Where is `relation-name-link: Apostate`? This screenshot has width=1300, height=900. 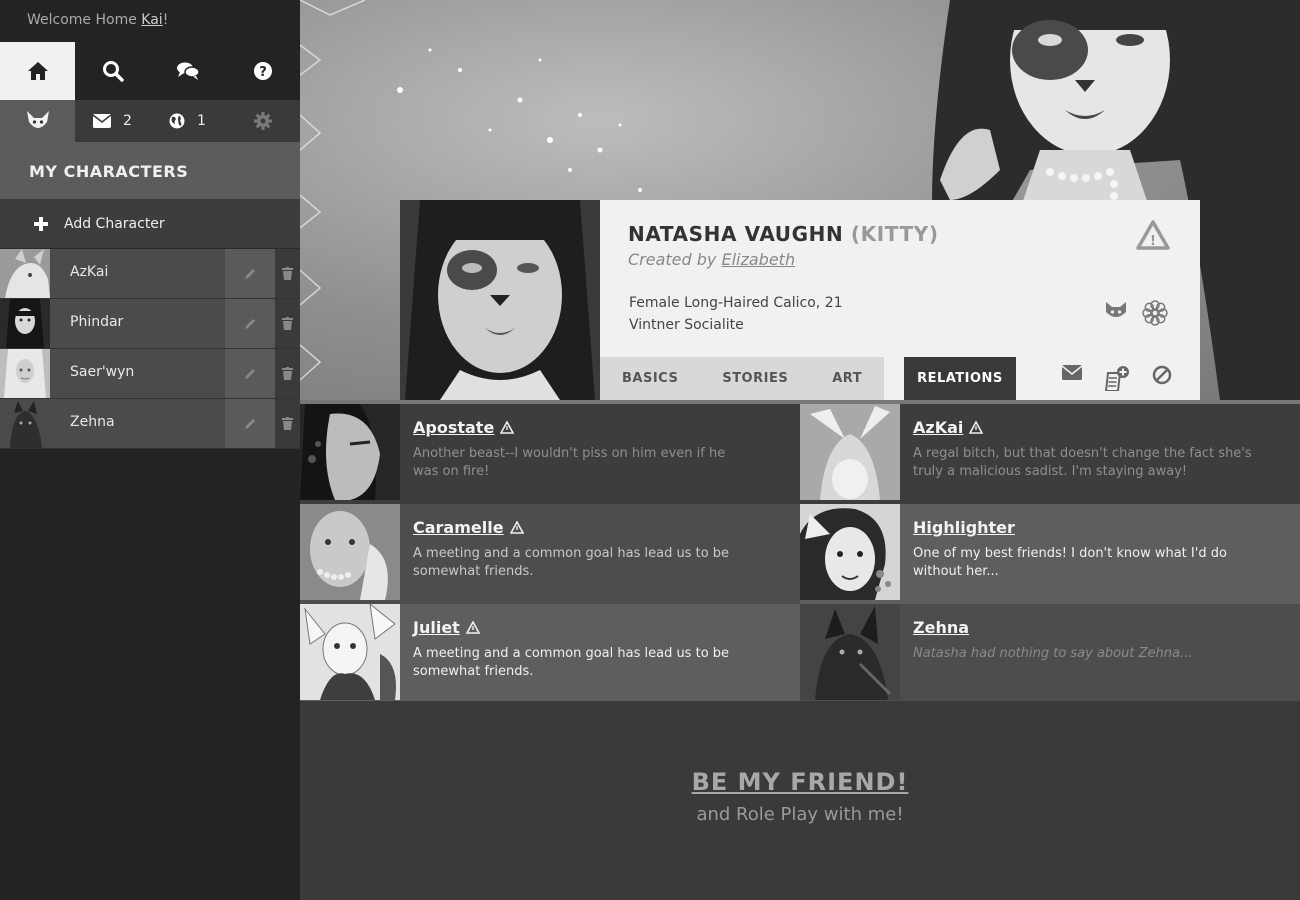 relation-name-link: Apostate is located at coordinates (464, 427).